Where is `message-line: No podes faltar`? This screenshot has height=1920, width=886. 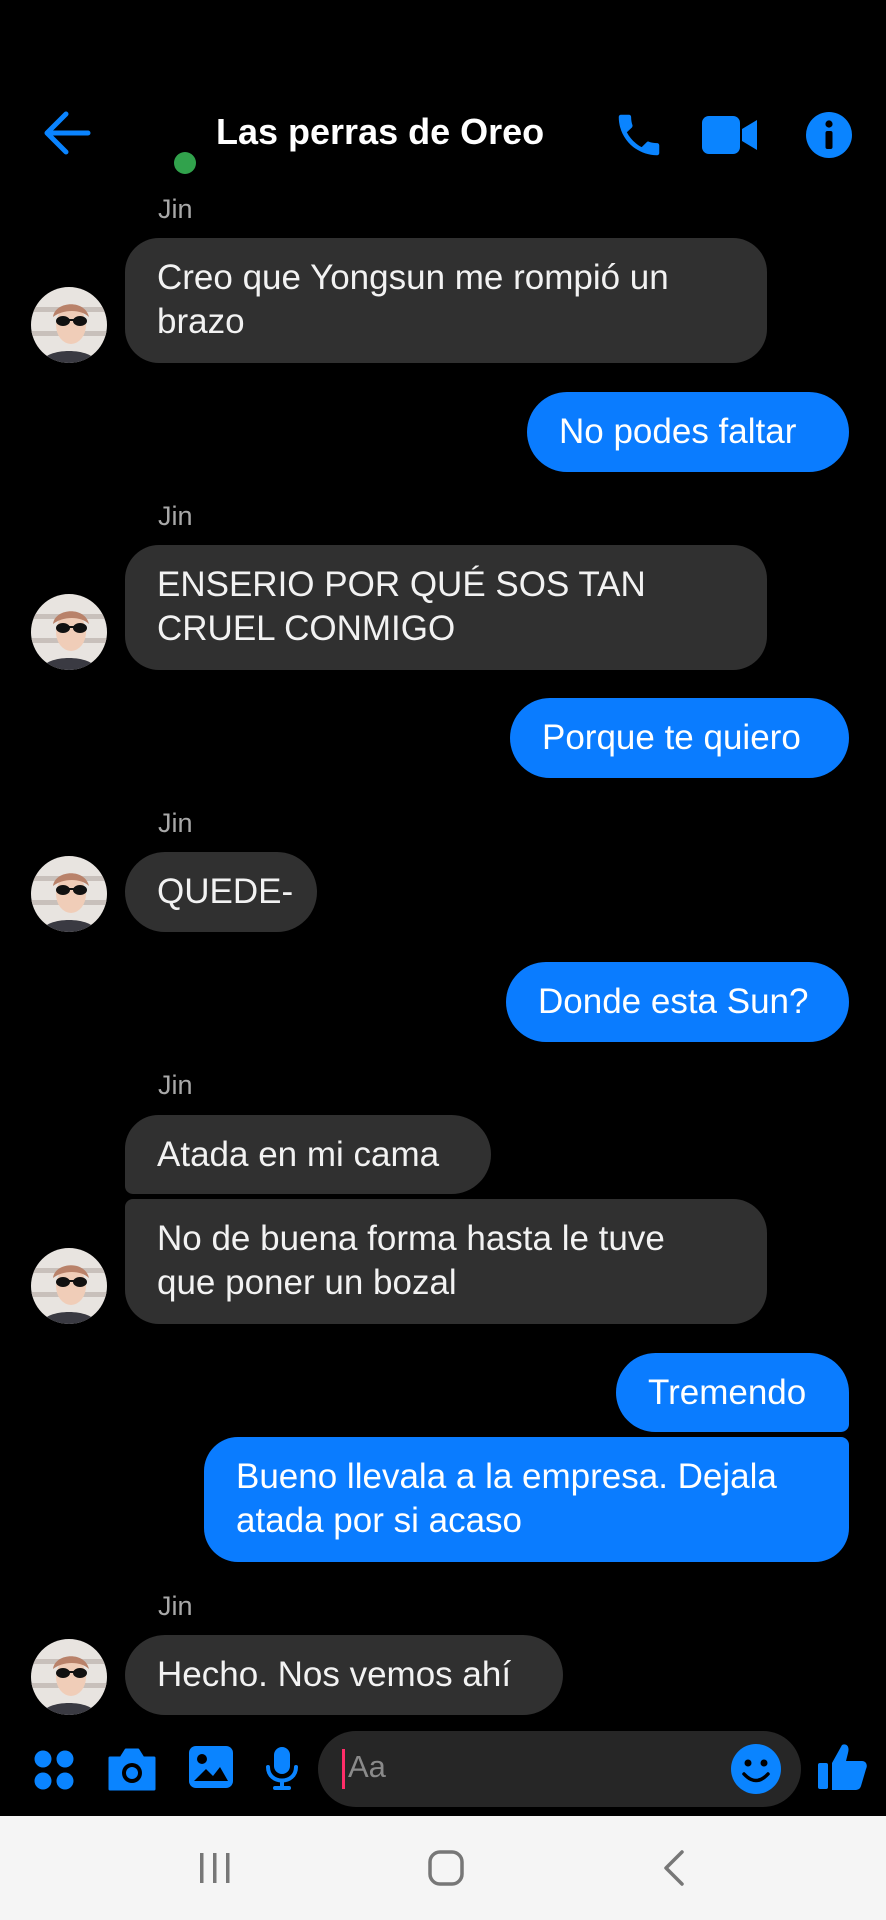 message-line: No podes faltar is located at coordinates (678, 431).